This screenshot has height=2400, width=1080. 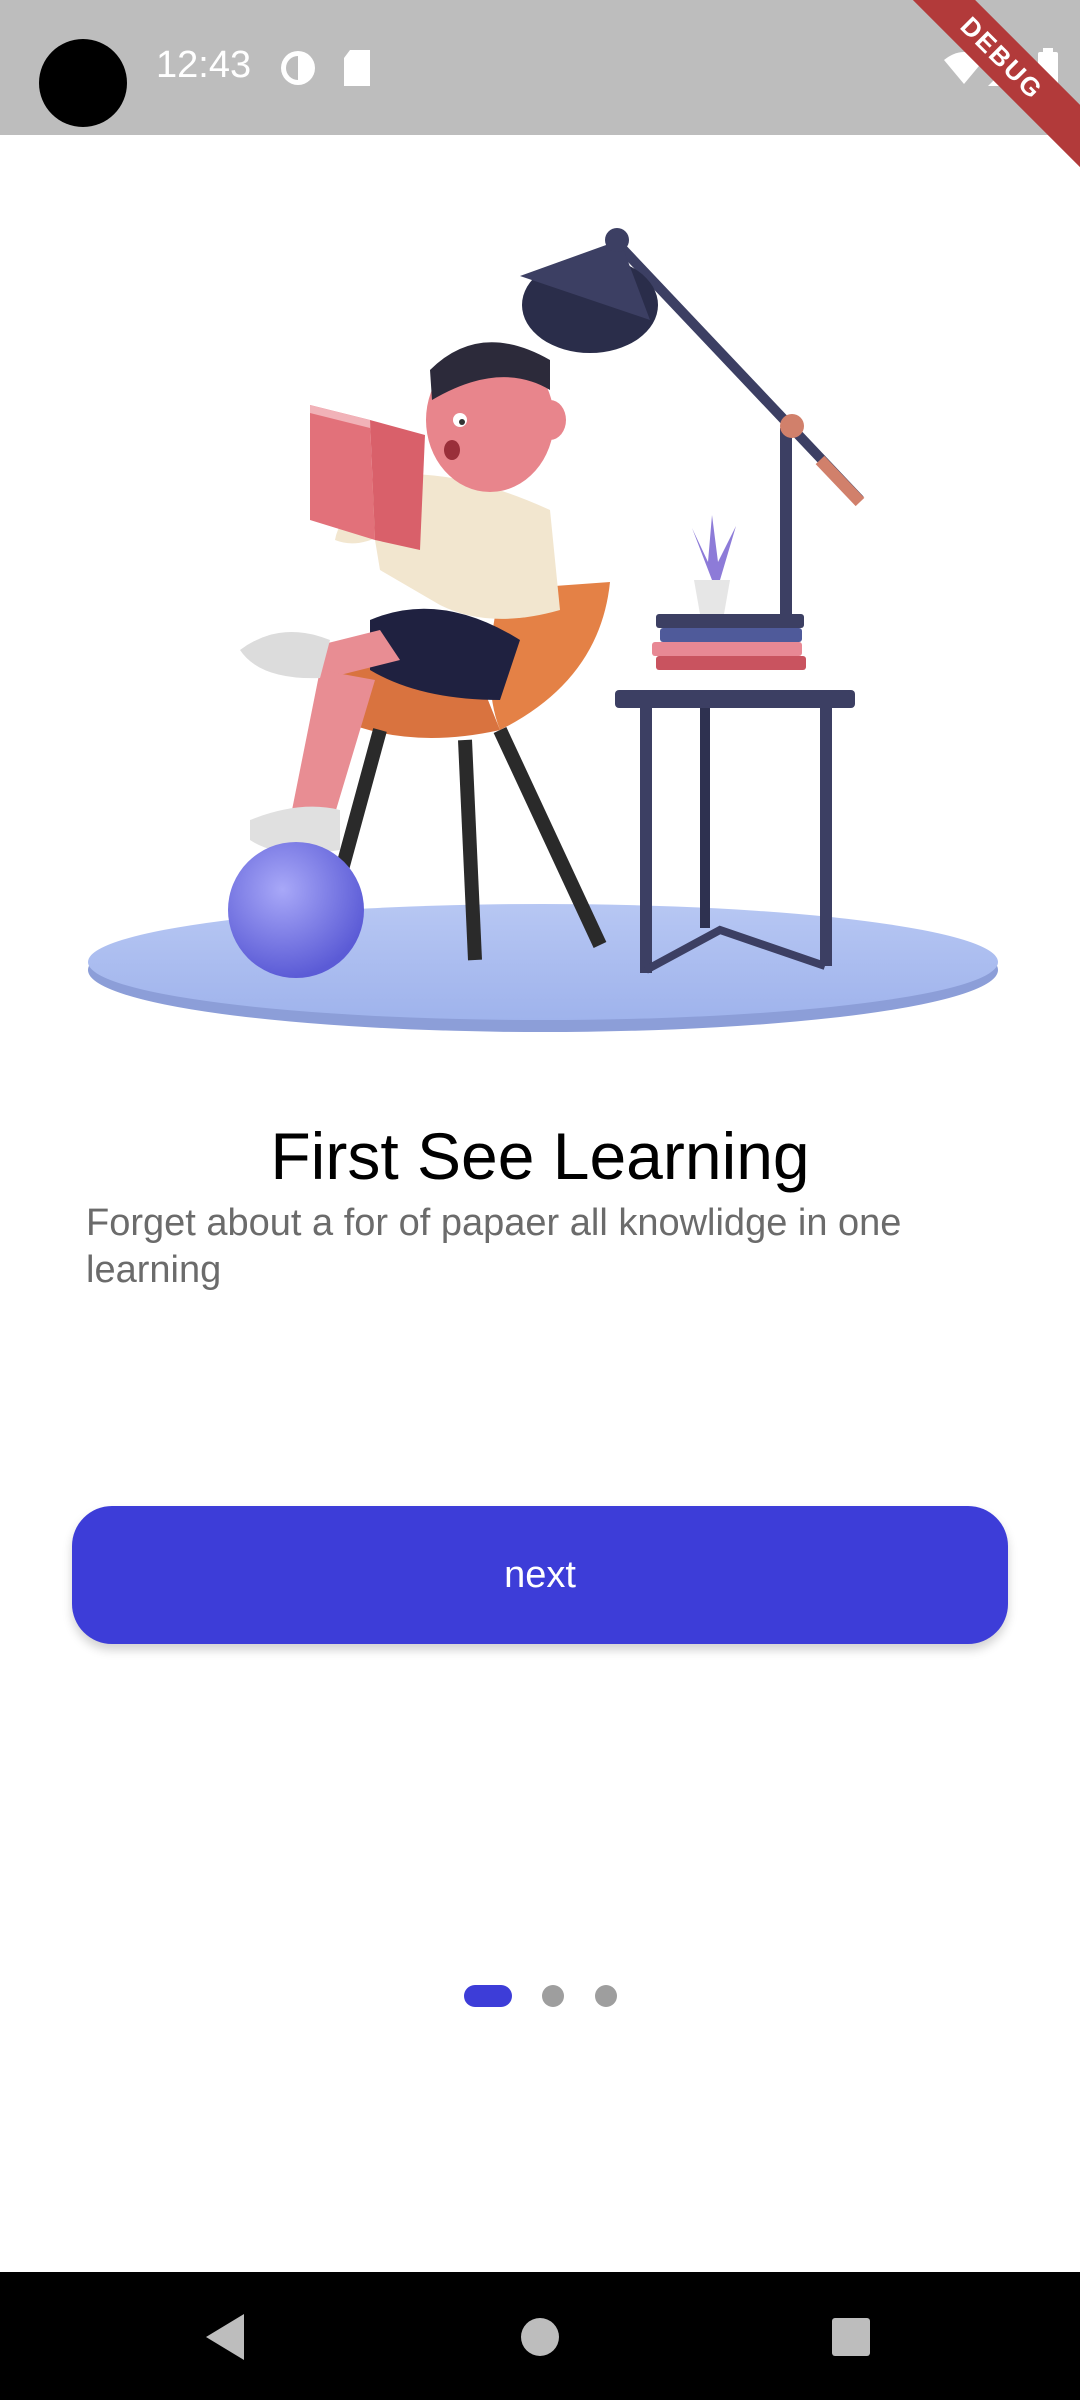 What do you see at coordinates (540, 90) in the screenshot?
I see `status-bar: 12:43 DEBUG` at bounding box center [540, 90].